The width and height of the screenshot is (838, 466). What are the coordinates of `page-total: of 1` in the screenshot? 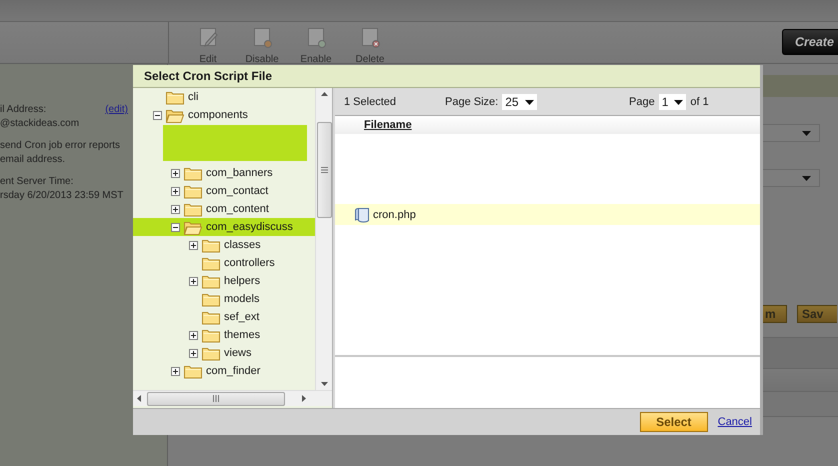 It's located at (699, 102).